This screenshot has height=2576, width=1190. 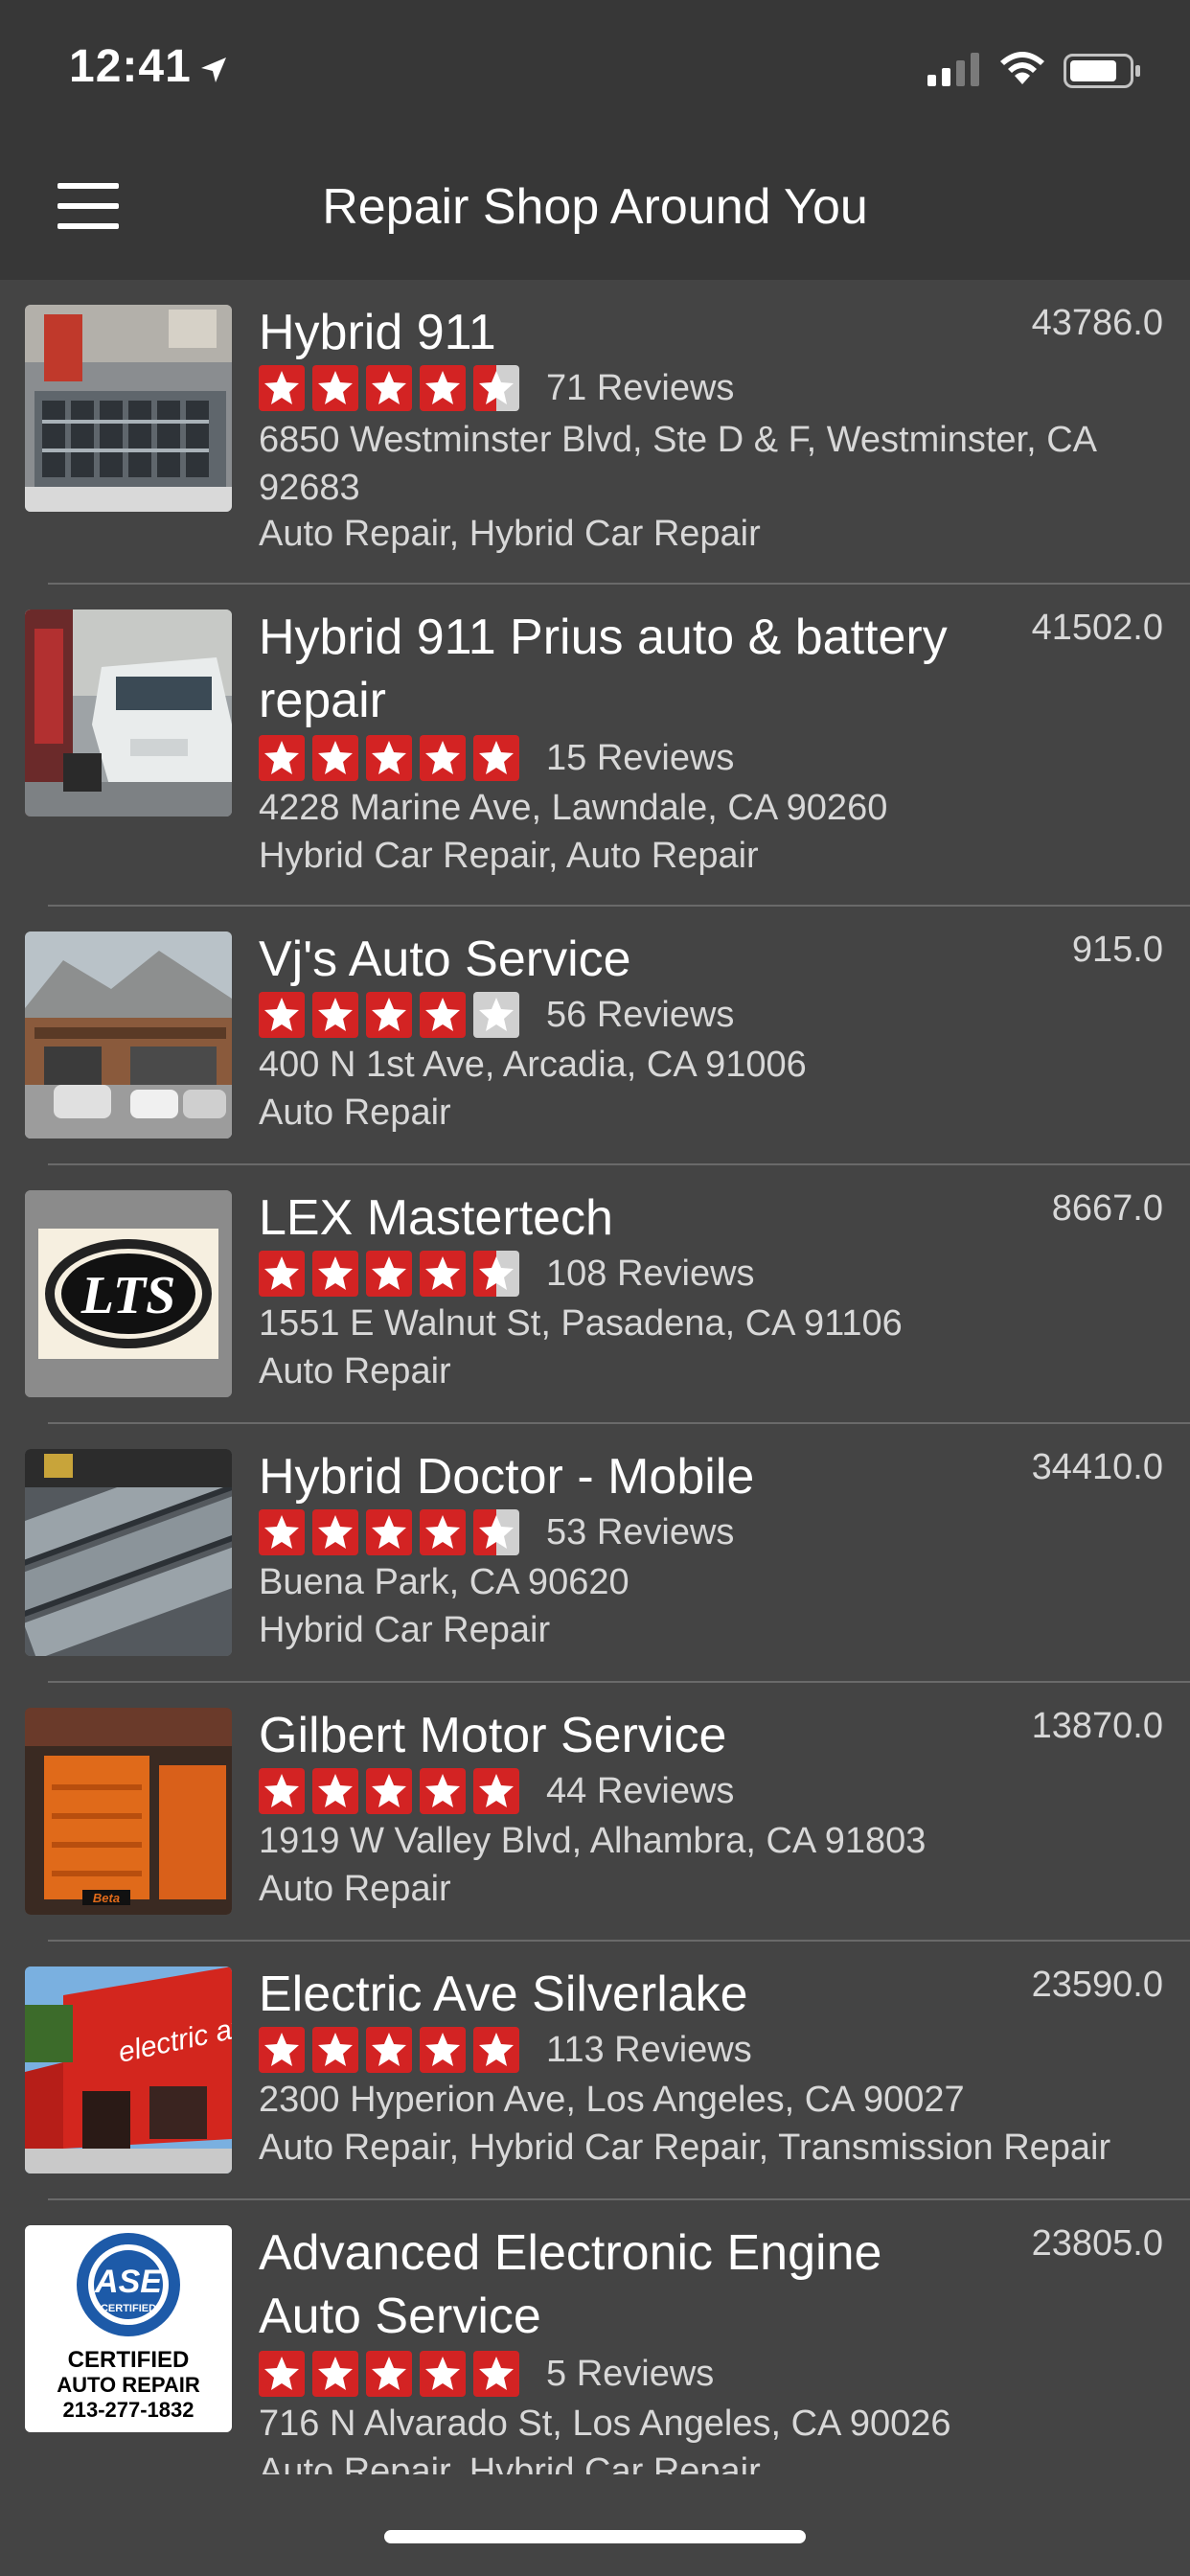 I want to click on page-title: Repair Shop Around You, so click(x=595, y=207).